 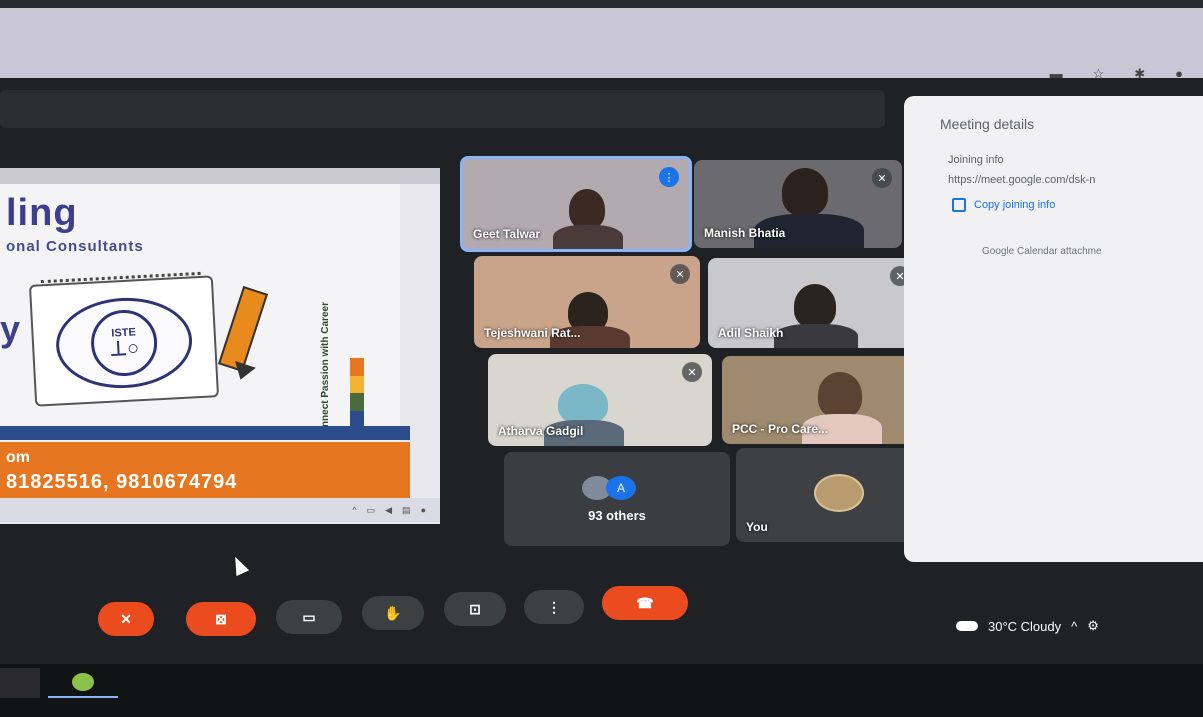 I want to click on network-icon: ▭, so click(x=371, y=509).